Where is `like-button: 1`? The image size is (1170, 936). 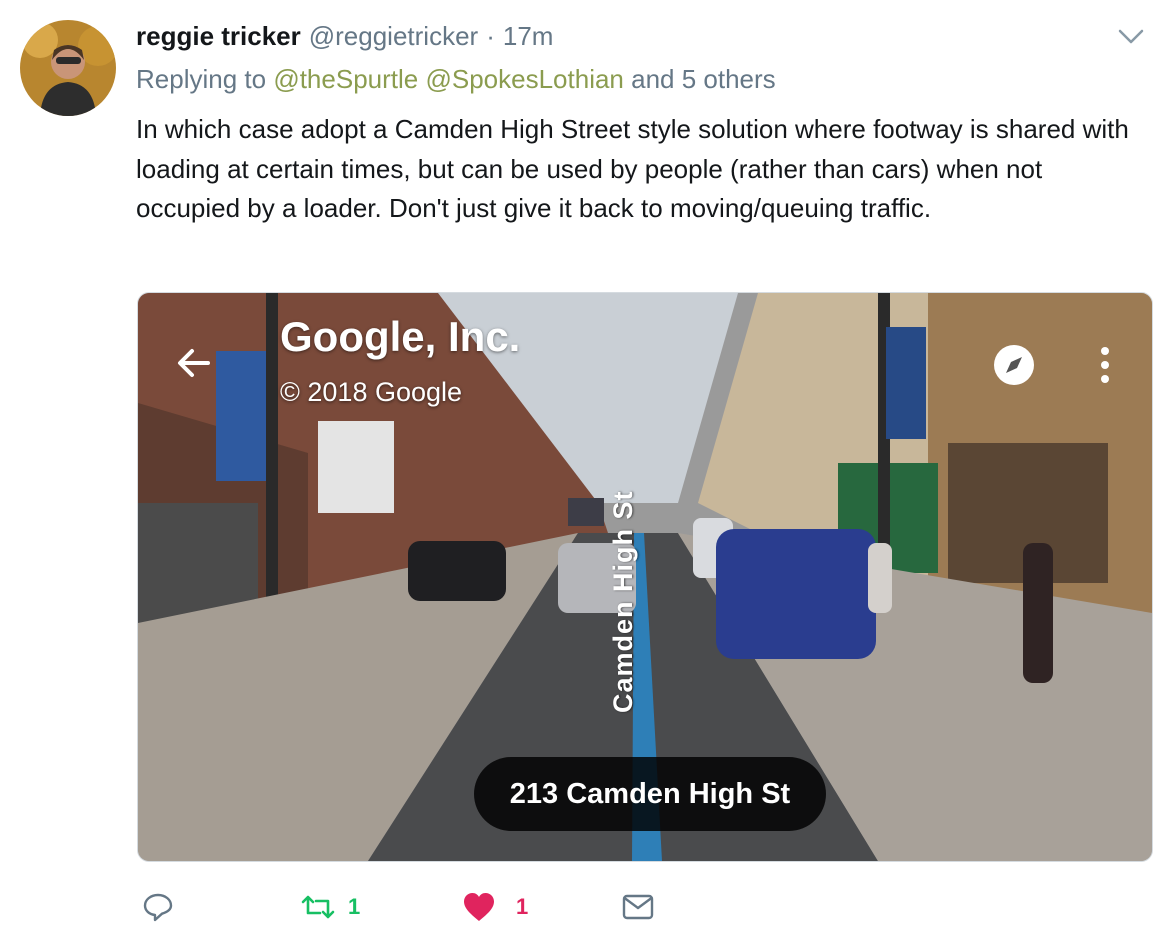 like-button: 1 is located at coordinates (495, 907).